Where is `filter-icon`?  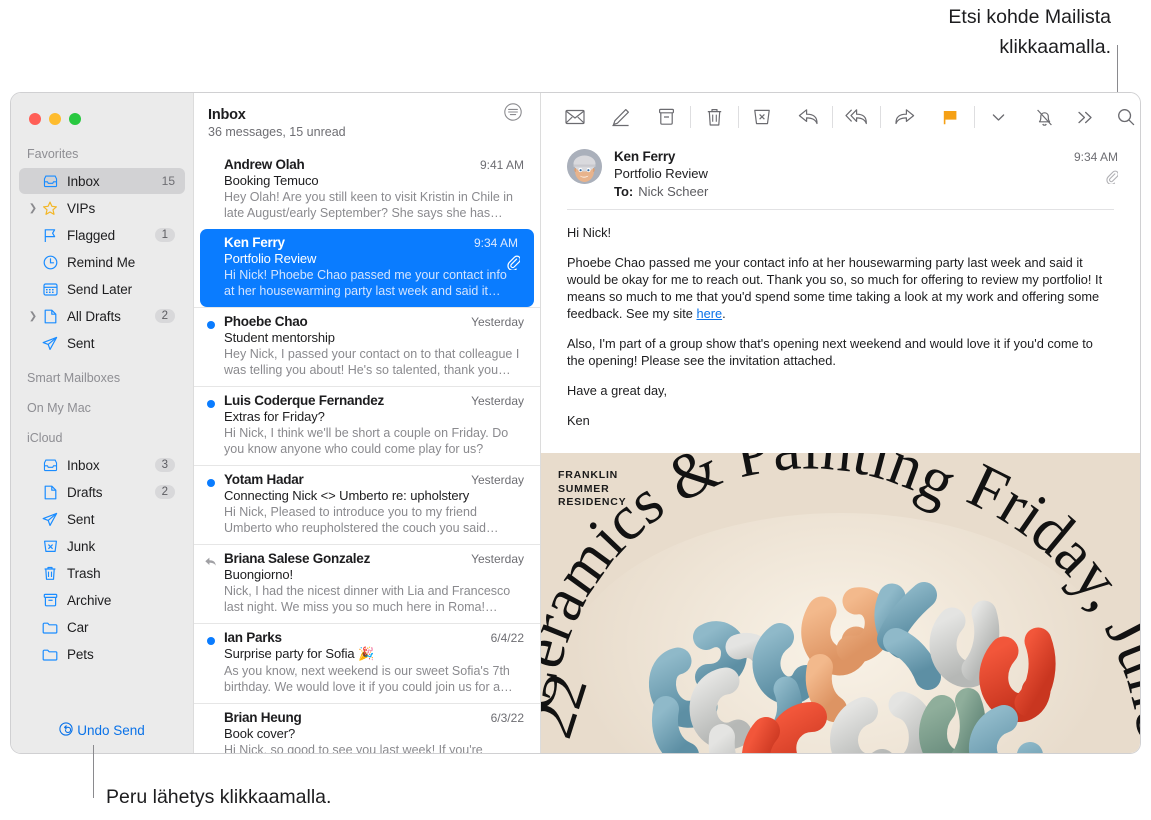 filter-icon is located at coordinates (513, 114).